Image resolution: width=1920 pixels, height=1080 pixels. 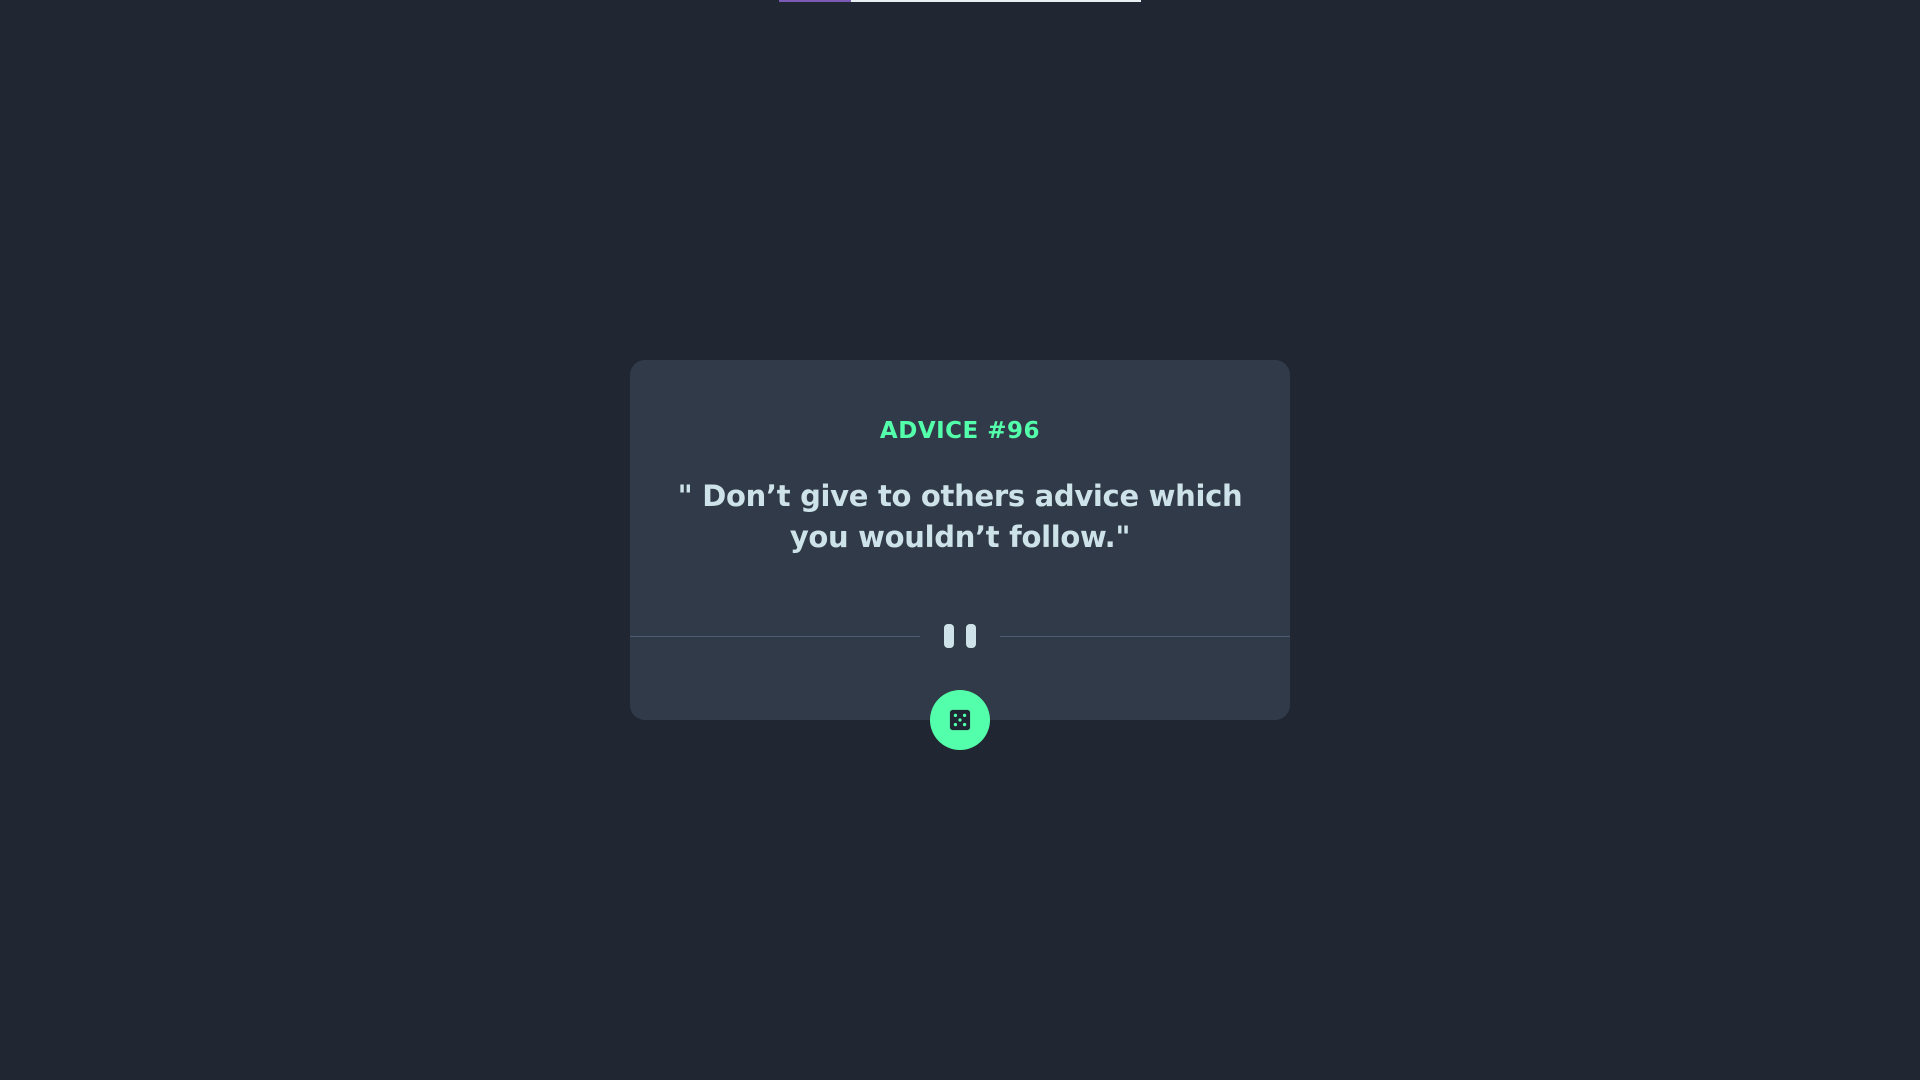 What do you see at coordinates (815, 1) in the screenshot?
I see `progress-bar-fill` at bounding box center [815, 1].